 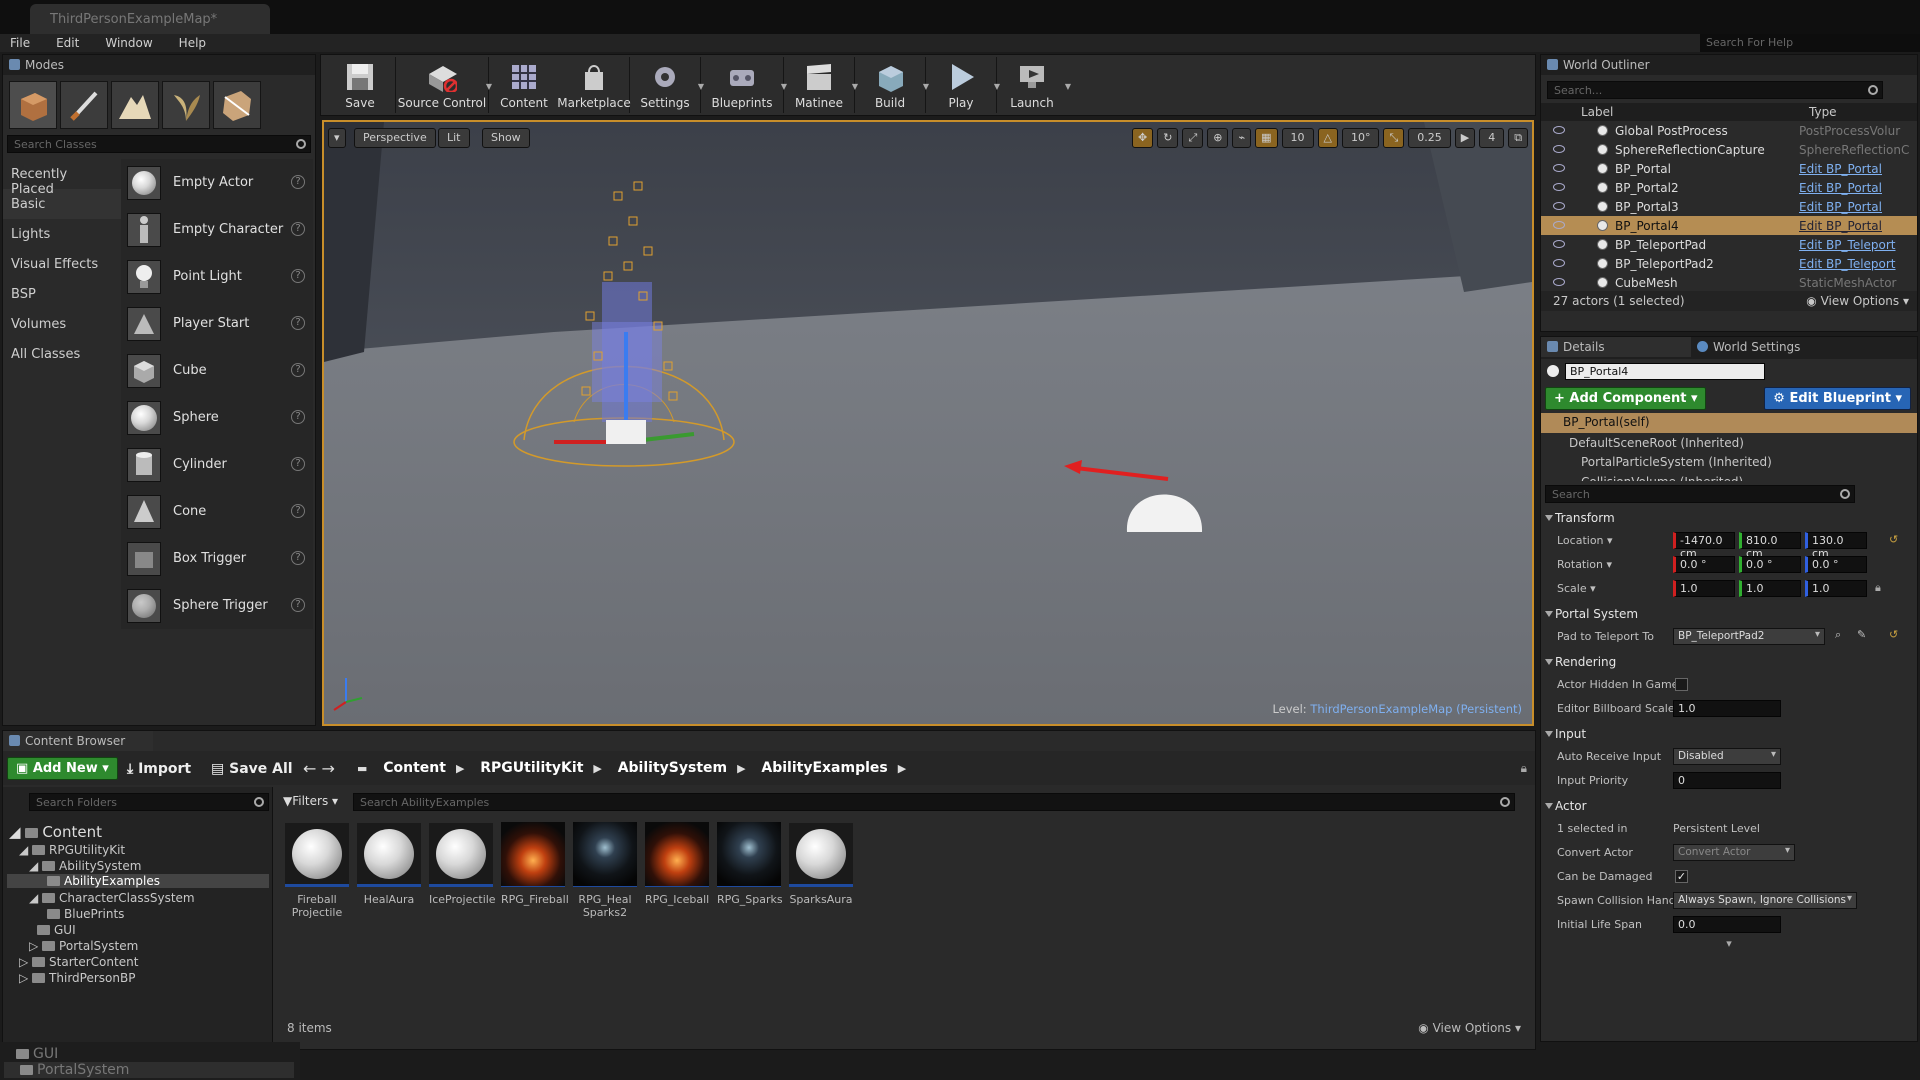 I want to click on translate-icon: ✥, so click(x=1143, y=138).